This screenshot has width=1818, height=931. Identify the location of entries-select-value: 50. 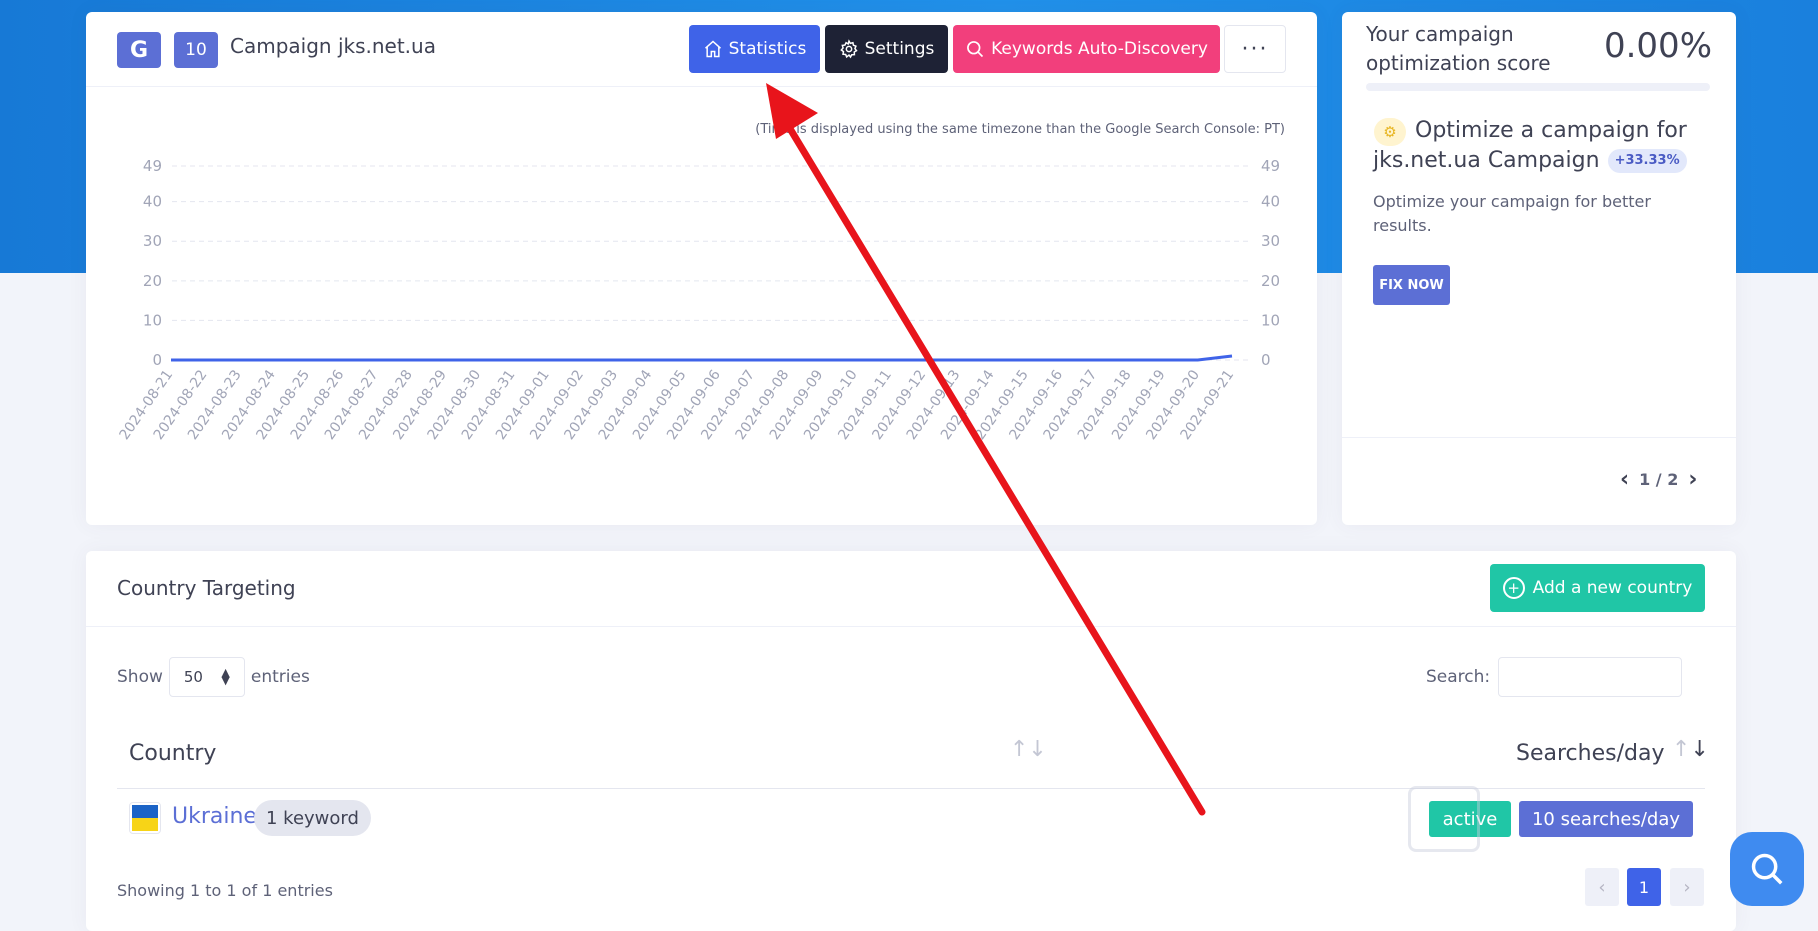
(193, 677).